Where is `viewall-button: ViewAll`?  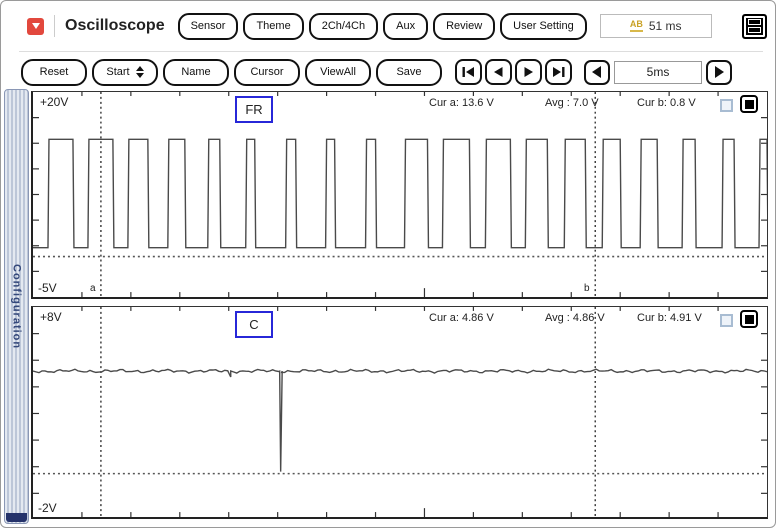 viewall-button: ViewAll is located at coordinates (338, 72).